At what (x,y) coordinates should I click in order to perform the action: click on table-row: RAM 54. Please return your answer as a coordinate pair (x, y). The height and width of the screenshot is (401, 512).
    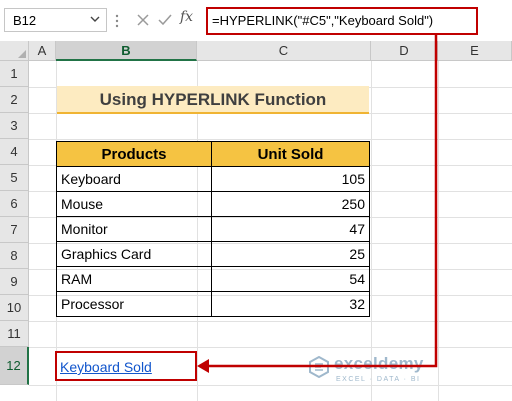
    Looking at the image, I should click on (213, 279).